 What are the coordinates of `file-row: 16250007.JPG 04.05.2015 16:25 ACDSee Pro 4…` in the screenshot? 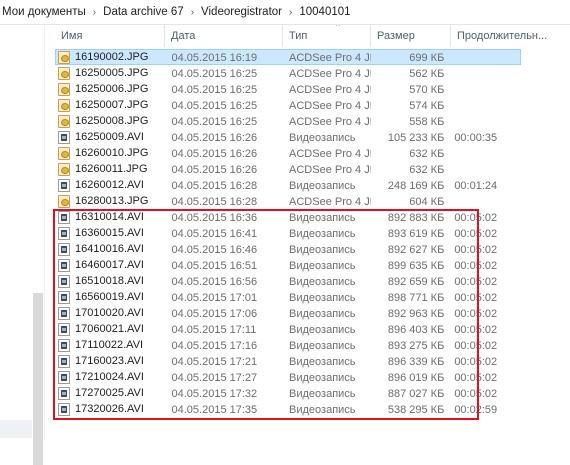 It's located at (288, 105).